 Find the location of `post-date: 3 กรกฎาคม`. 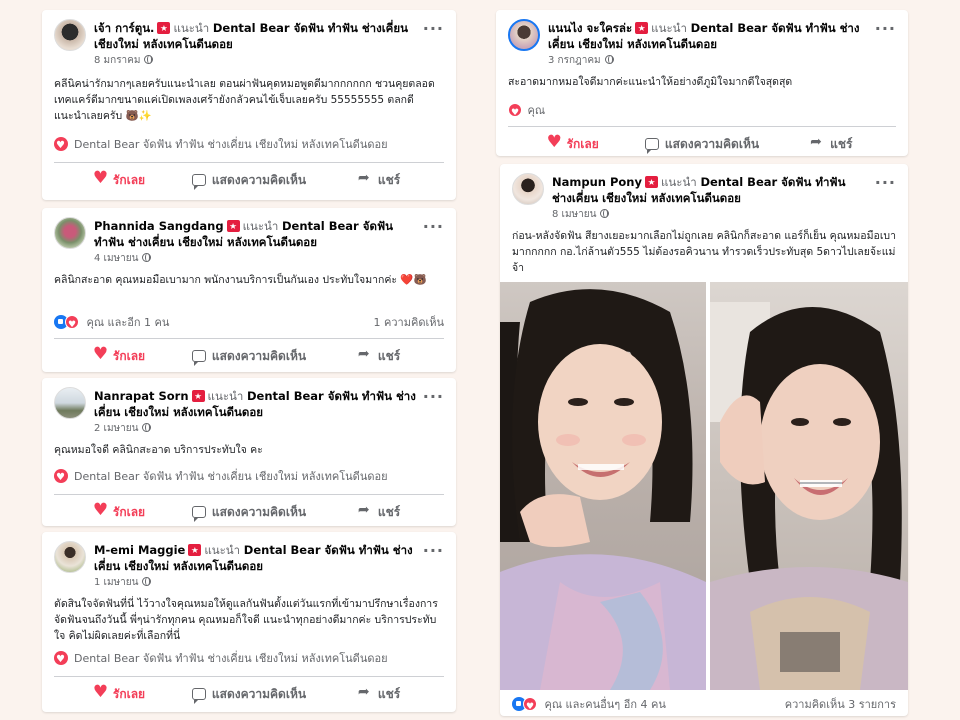

post-date: 3 กรกฎาคม is located at coordinates (574, 60).